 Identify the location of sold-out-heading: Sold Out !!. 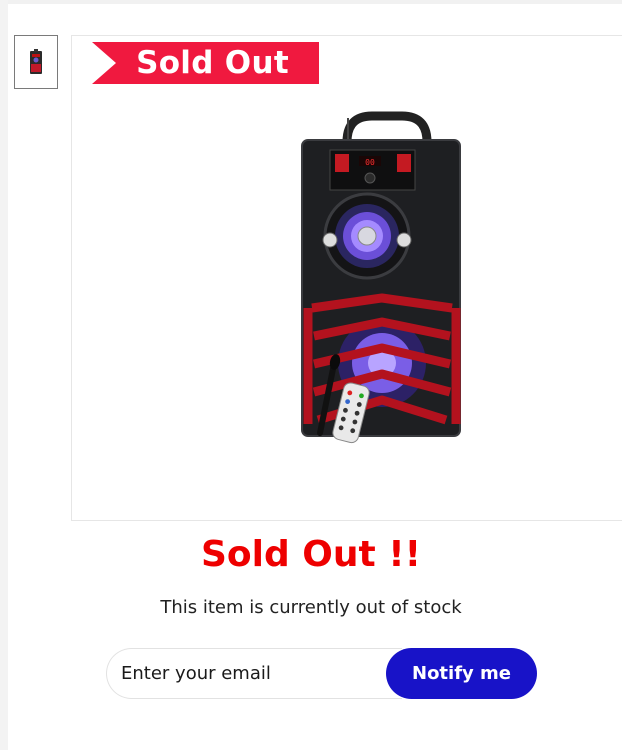
(311, 554).